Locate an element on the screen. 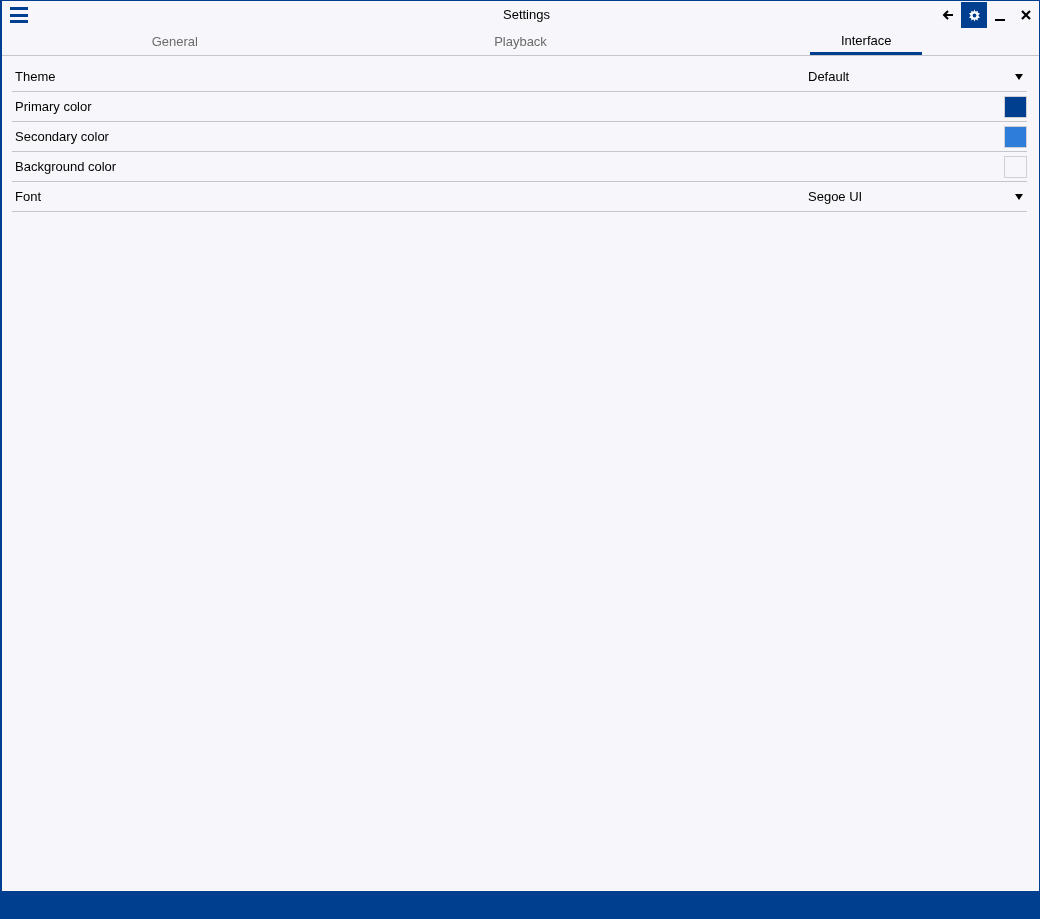 This screenshot has height=919, width=1040. dropdown: Segoe UI is located at coordinates (916, 196).